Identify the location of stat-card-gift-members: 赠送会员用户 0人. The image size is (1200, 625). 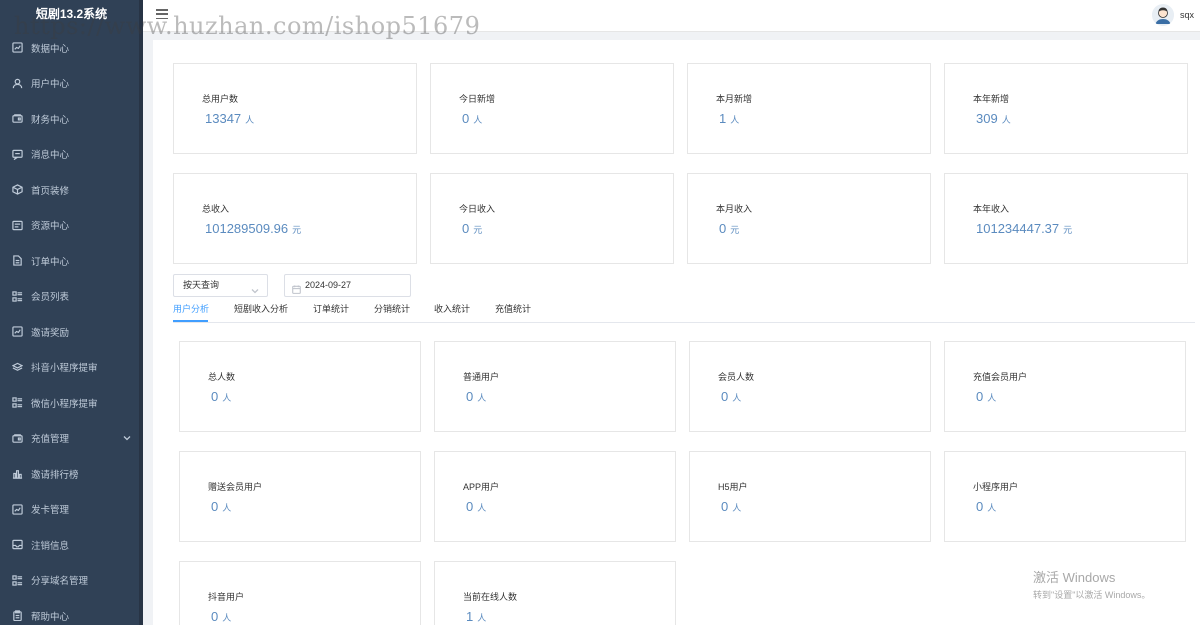
(300, 496).